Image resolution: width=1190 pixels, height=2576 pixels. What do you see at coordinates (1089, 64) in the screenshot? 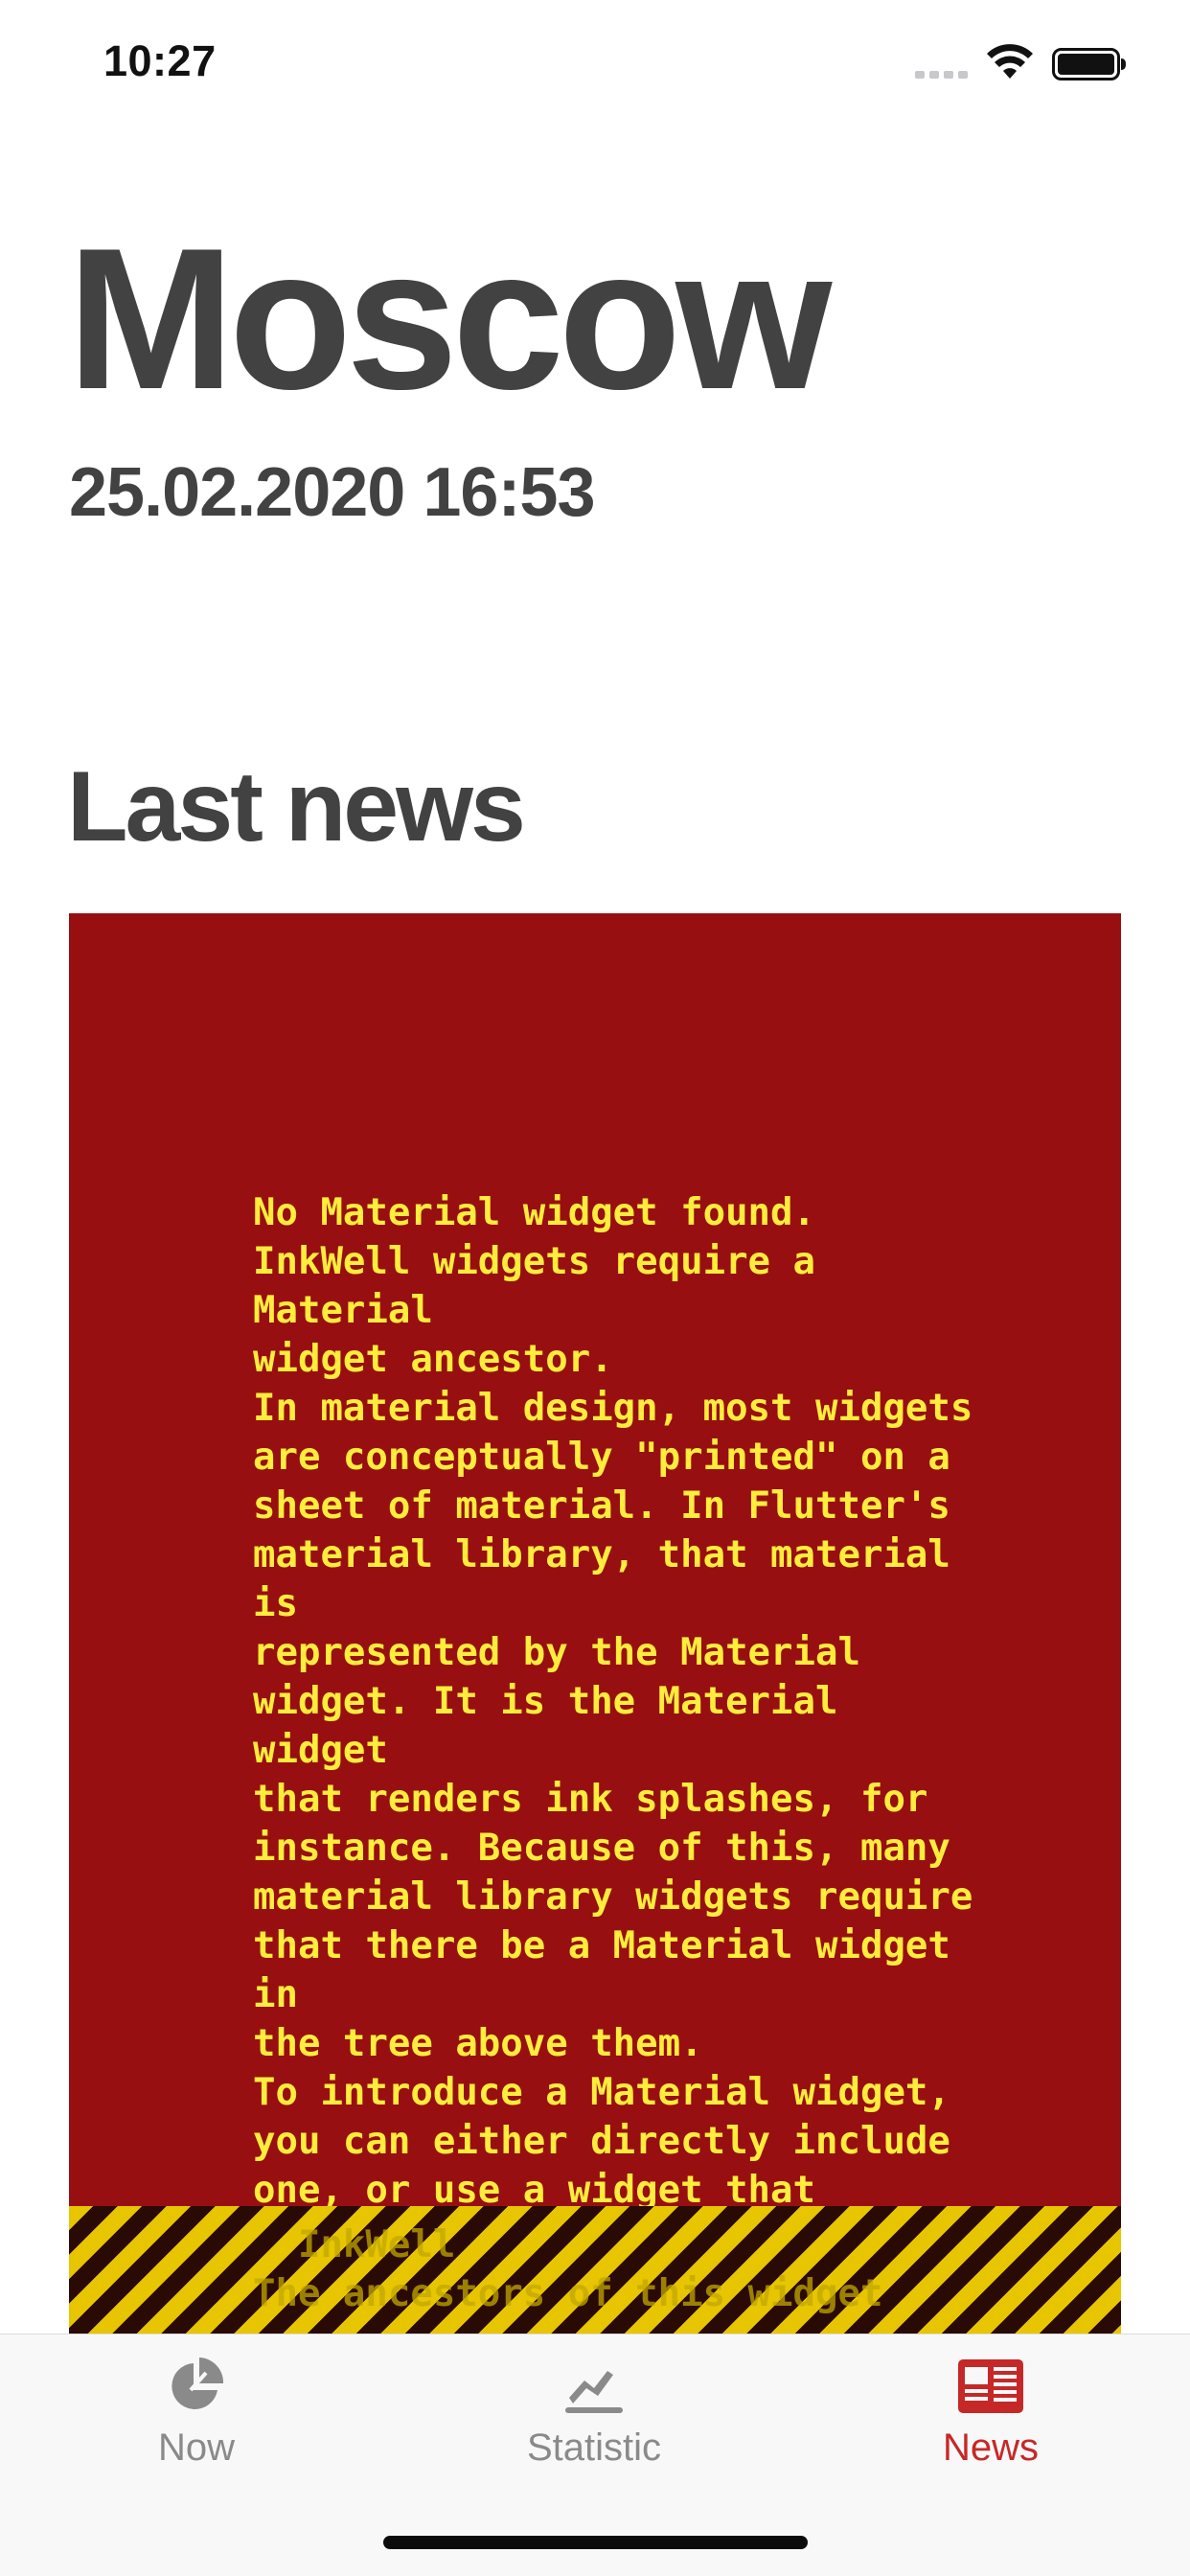
I see `battery-icon` at bounding box center [1089, 64].